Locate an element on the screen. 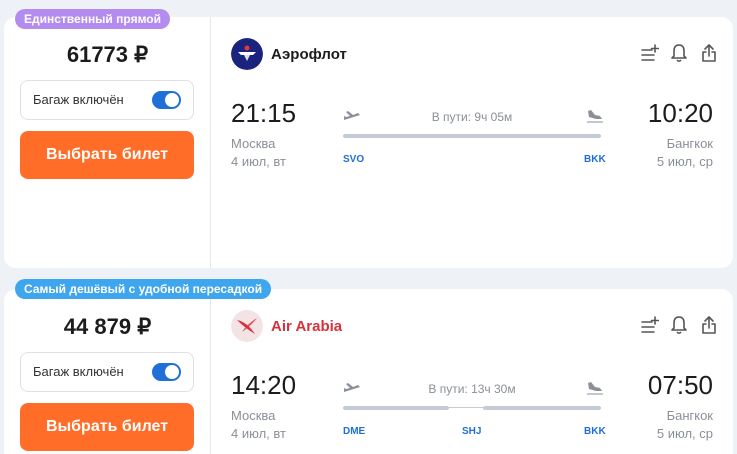 The width and height of the screenshot is (737, 454). stopover-airport-code: SHJ is located at coordinates (472, 431).